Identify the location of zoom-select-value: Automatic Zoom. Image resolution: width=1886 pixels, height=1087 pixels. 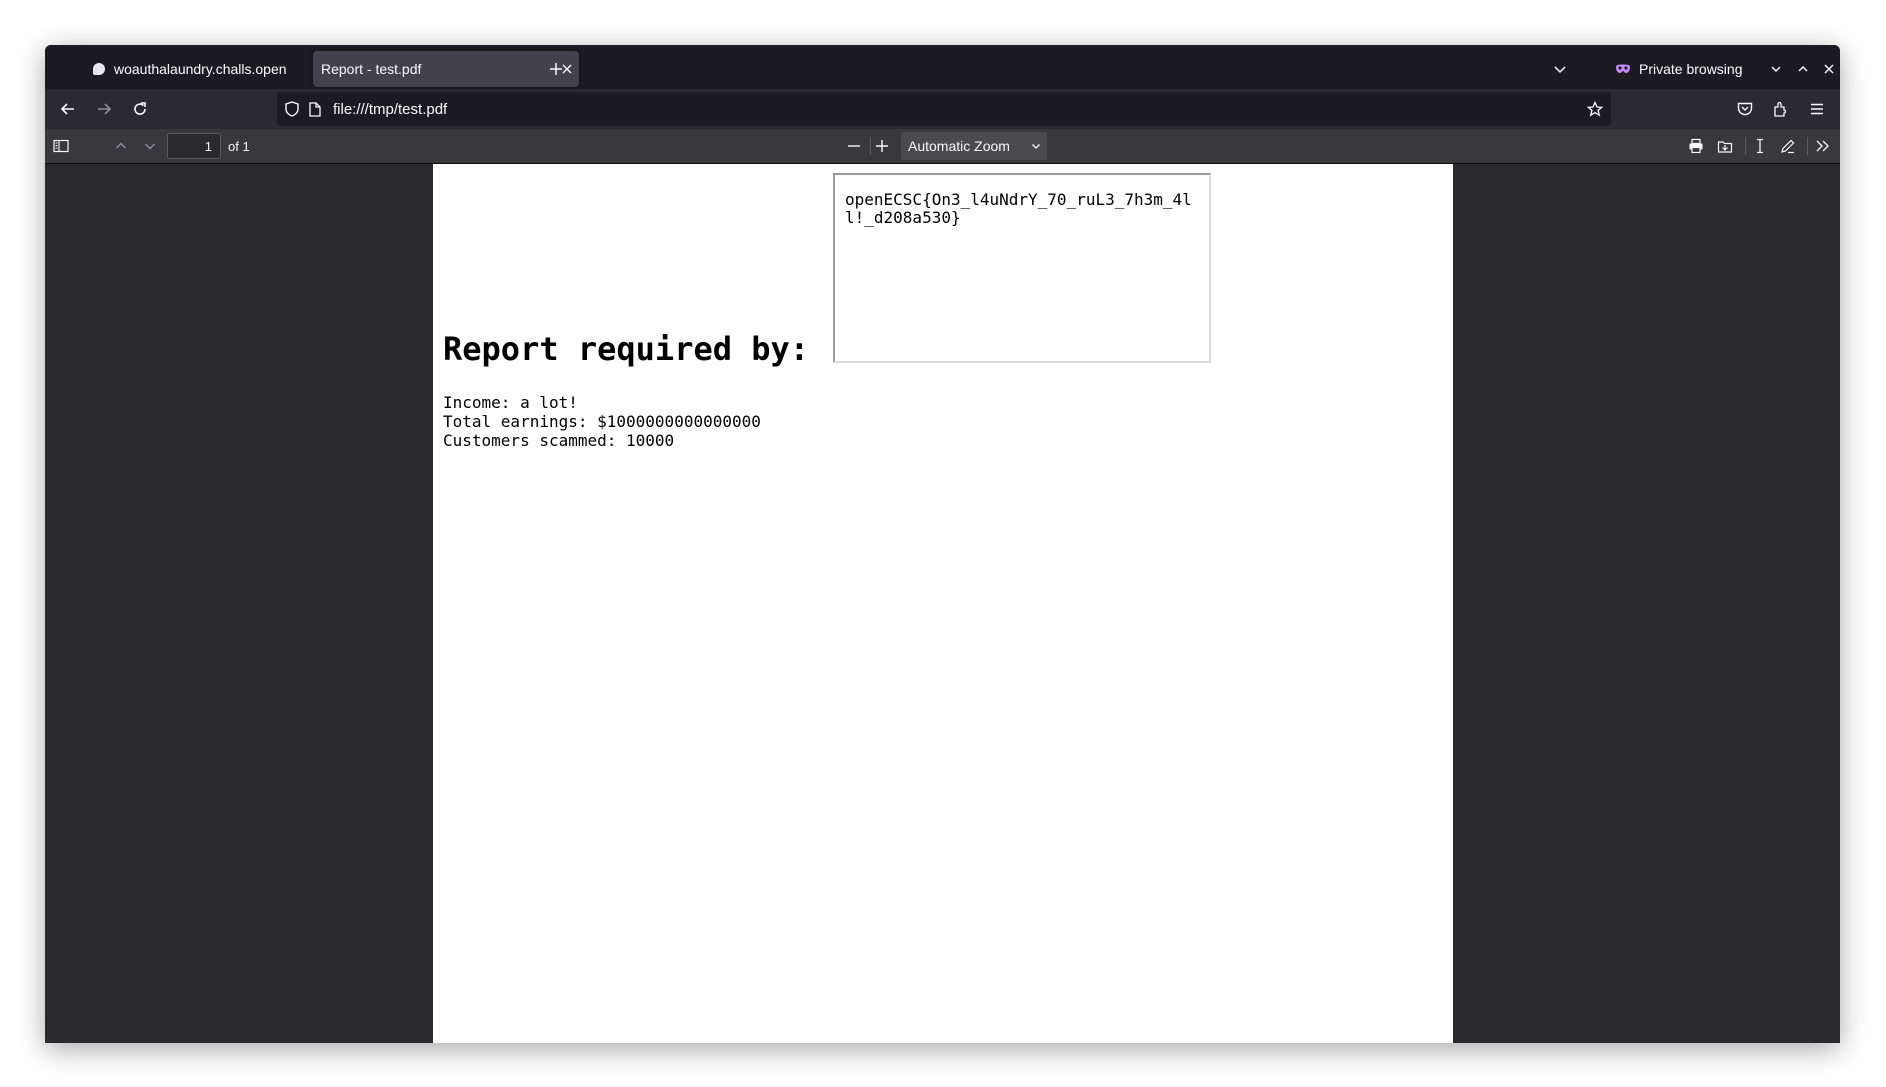
(959, 146).